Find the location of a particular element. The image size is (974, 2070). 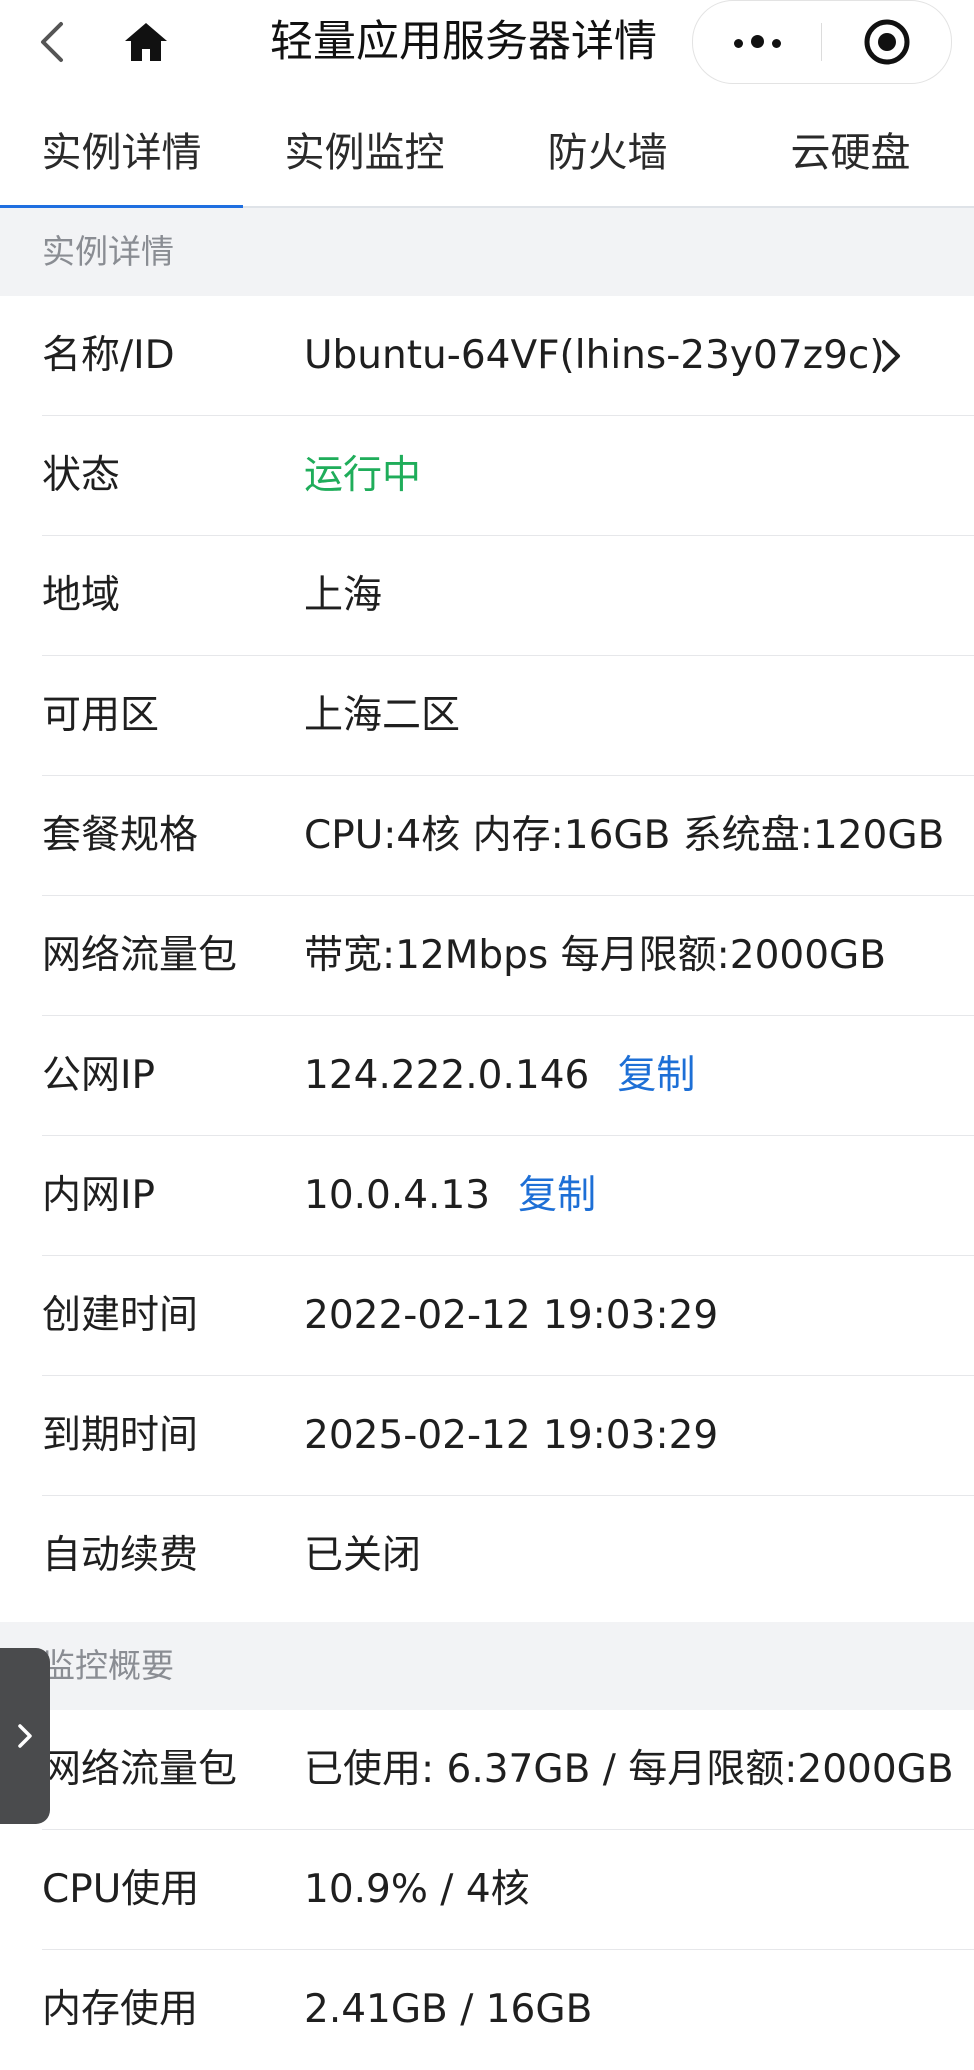

row-label: 自动续费 is located at coordinates (120, 1555).